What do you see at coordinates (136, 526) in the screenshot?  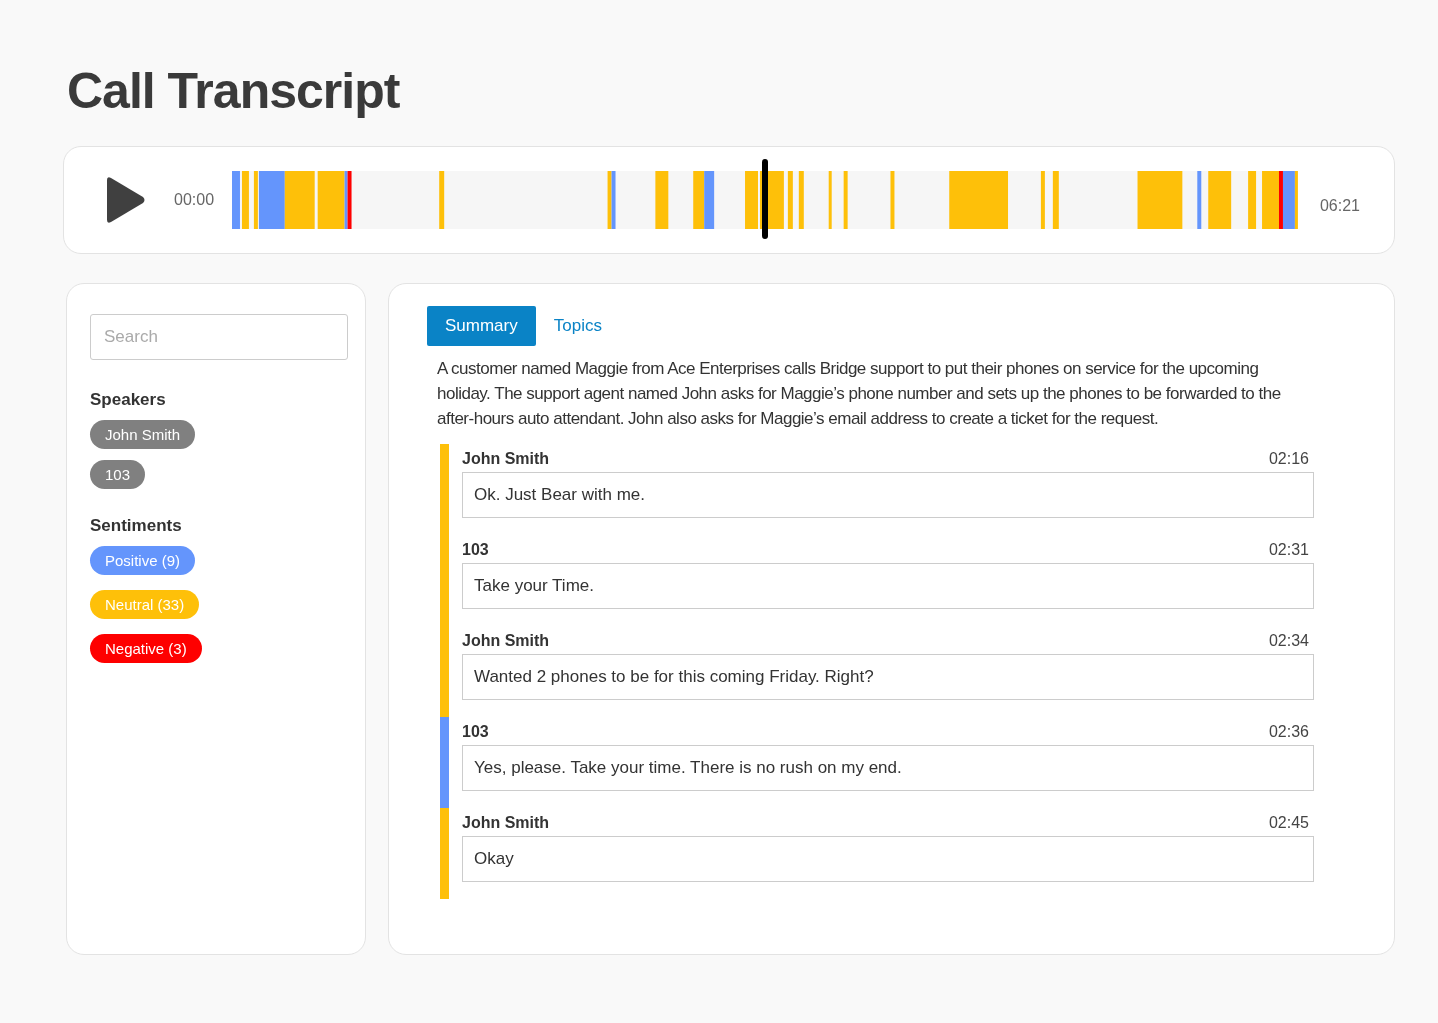 I see `sentiments-heading: Sentiments` at bounding box center [136, 526].